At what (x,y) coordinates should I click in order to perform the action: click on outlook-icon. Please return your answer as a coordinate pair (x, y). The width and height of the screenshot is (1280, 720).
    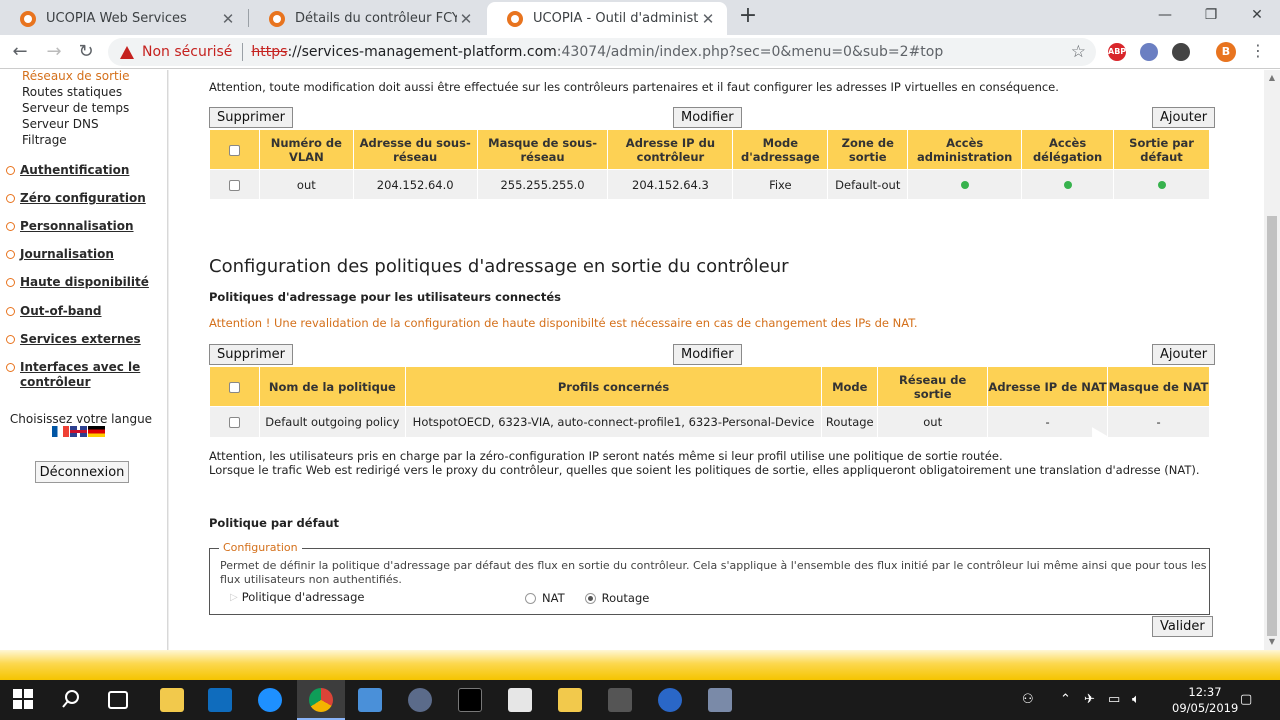
    Looking at the image, I should click on (220, 700).